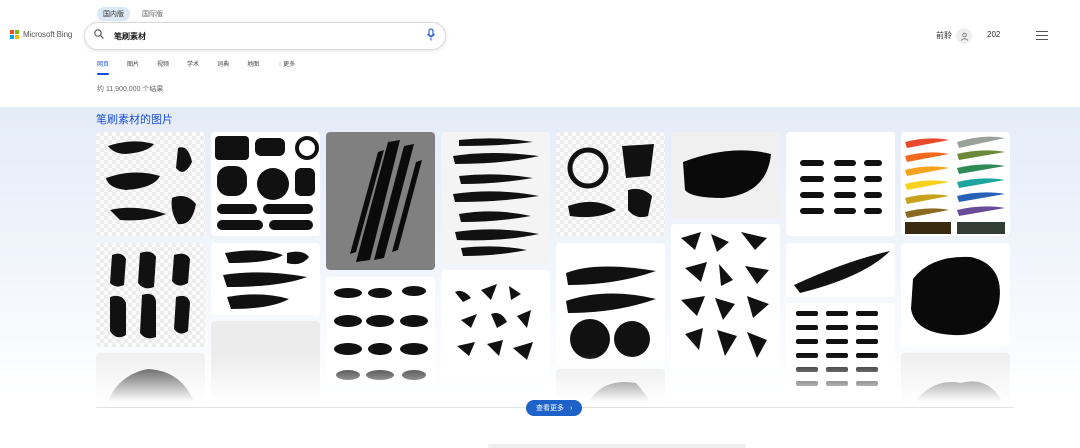  I want to click on brand-name: Microsoft Bing, so click(48, 34).